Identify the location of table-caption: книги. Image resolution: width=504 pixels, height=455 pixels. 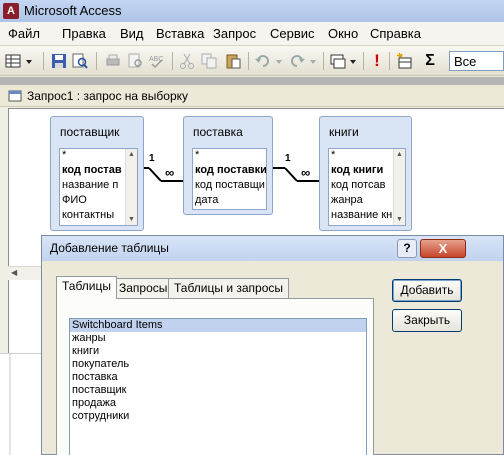
(344, 132).